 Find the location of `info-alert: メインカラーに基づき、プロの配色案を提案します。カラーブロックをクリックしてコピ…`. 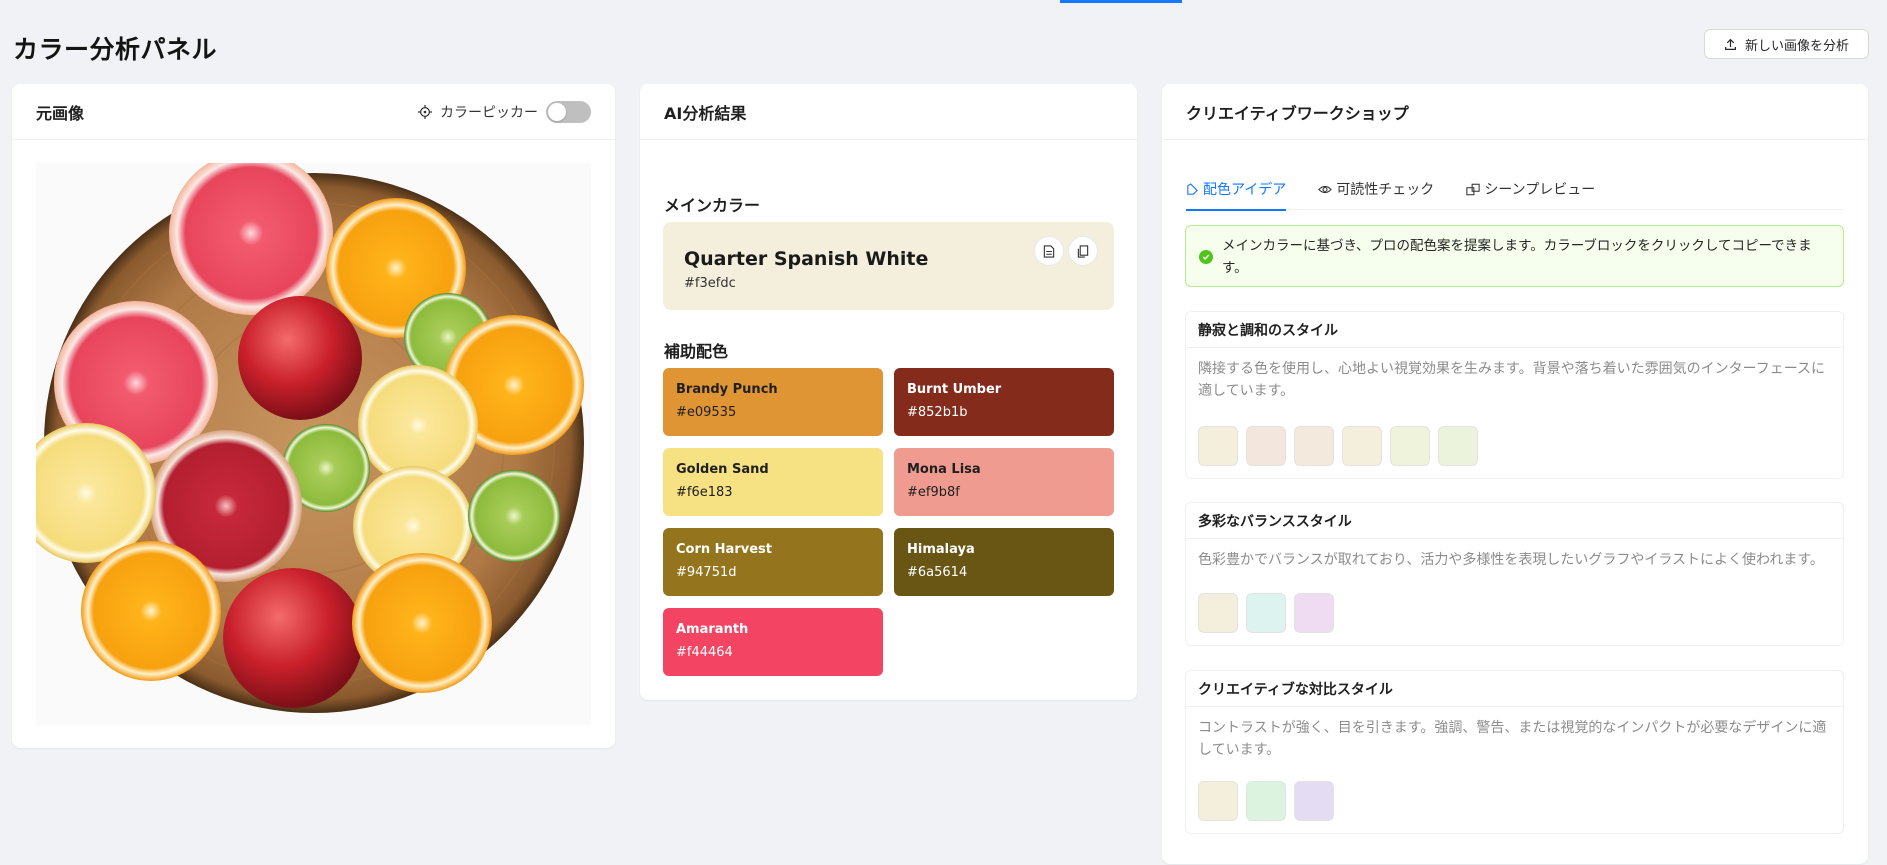

info-alert: メインカラーに基づき、プロの配色案を提案します。カラーブロックをクリックしてコピ… is located at coordinates (1514, 256).